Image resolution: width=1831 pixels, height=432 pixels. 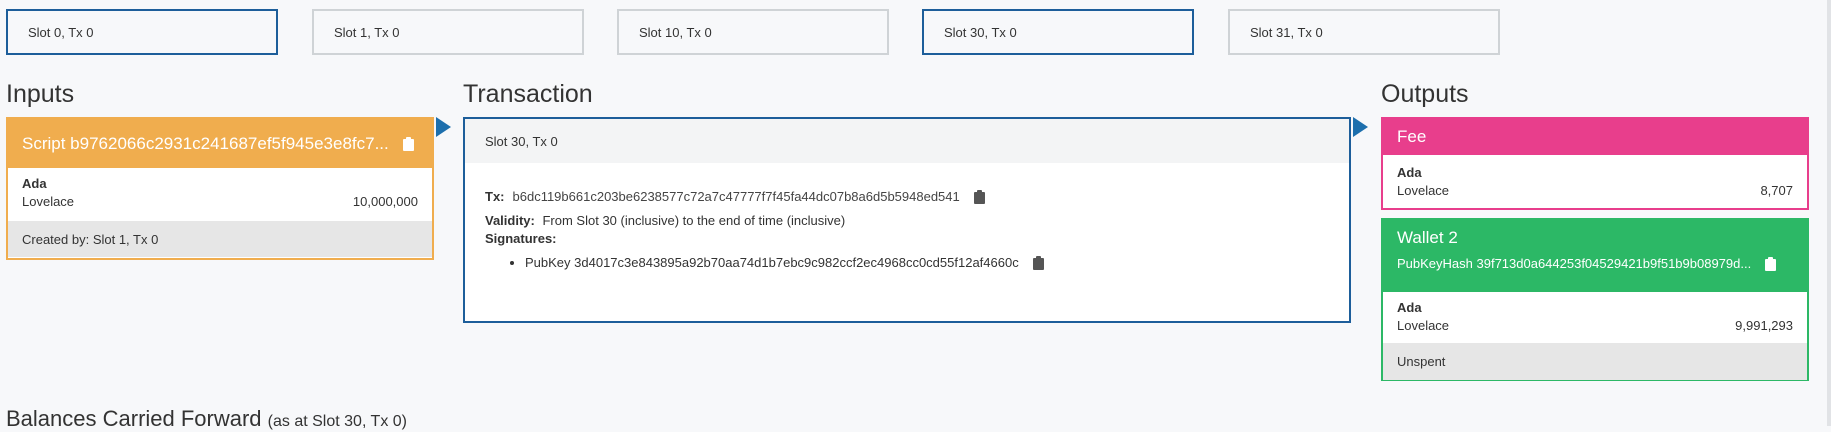 I want to click on signatures-row: Signatures:, so click(x=907, y=238).